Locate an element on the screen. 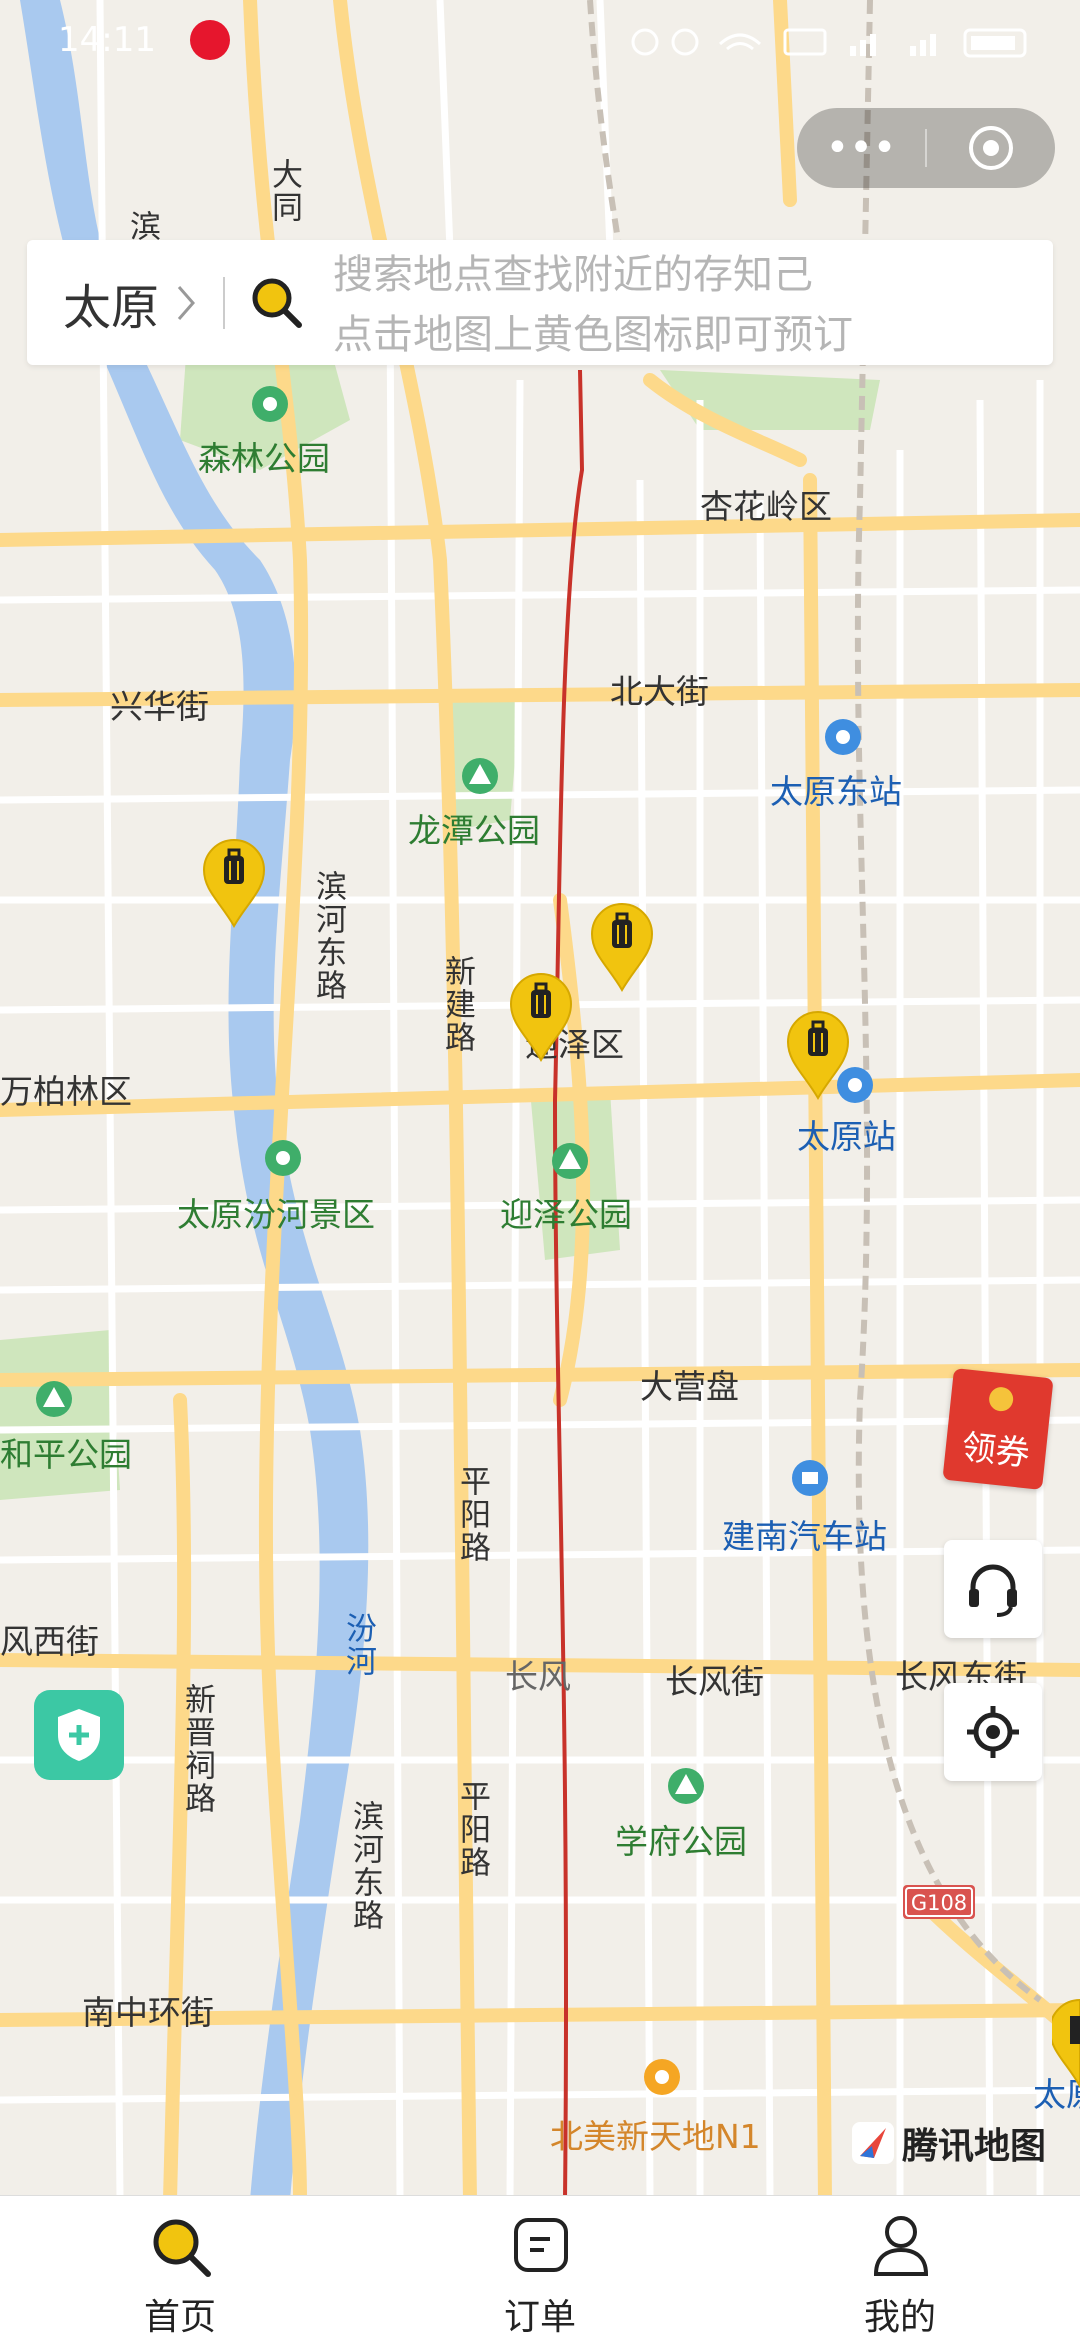  locate-icon is located at coordinates (993, 1732).